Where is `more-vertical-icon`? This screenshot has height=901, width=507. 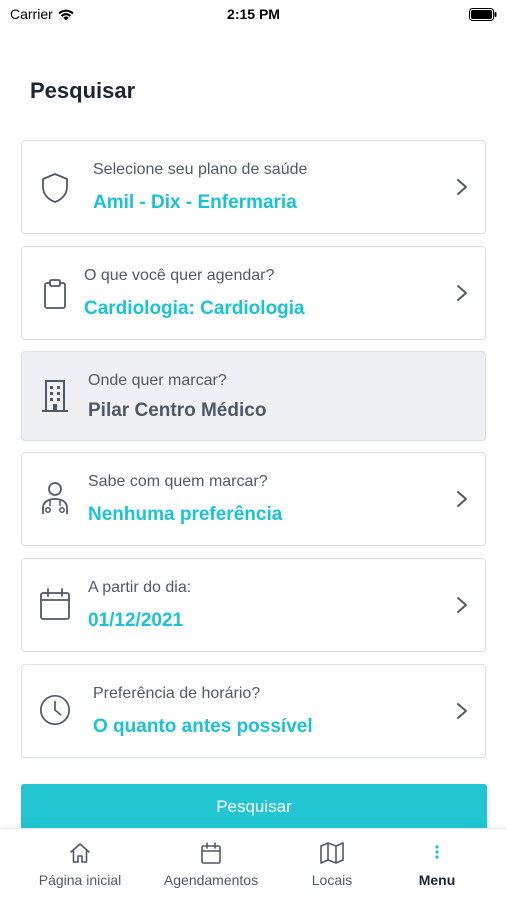
more-vertical-icon is located at coordinates (437, 853).